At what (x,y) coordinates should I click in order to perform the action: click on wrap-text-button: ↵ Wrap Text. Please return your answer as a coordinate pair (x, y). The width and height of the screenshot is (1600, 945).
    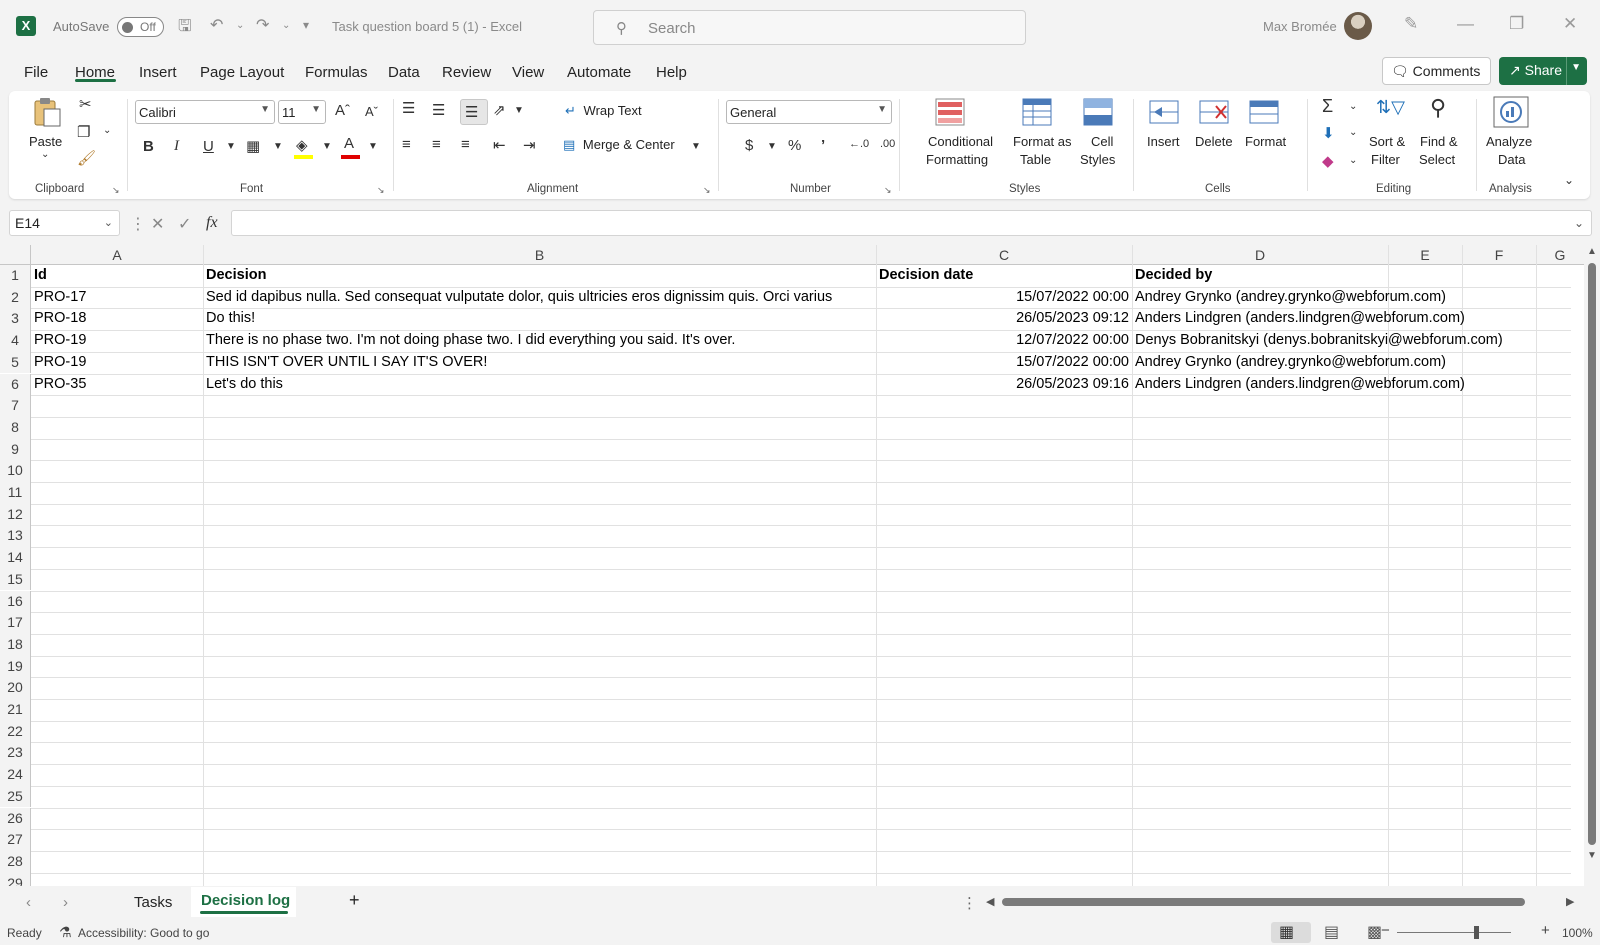
    Looking at the image, I should click on (603, 111).